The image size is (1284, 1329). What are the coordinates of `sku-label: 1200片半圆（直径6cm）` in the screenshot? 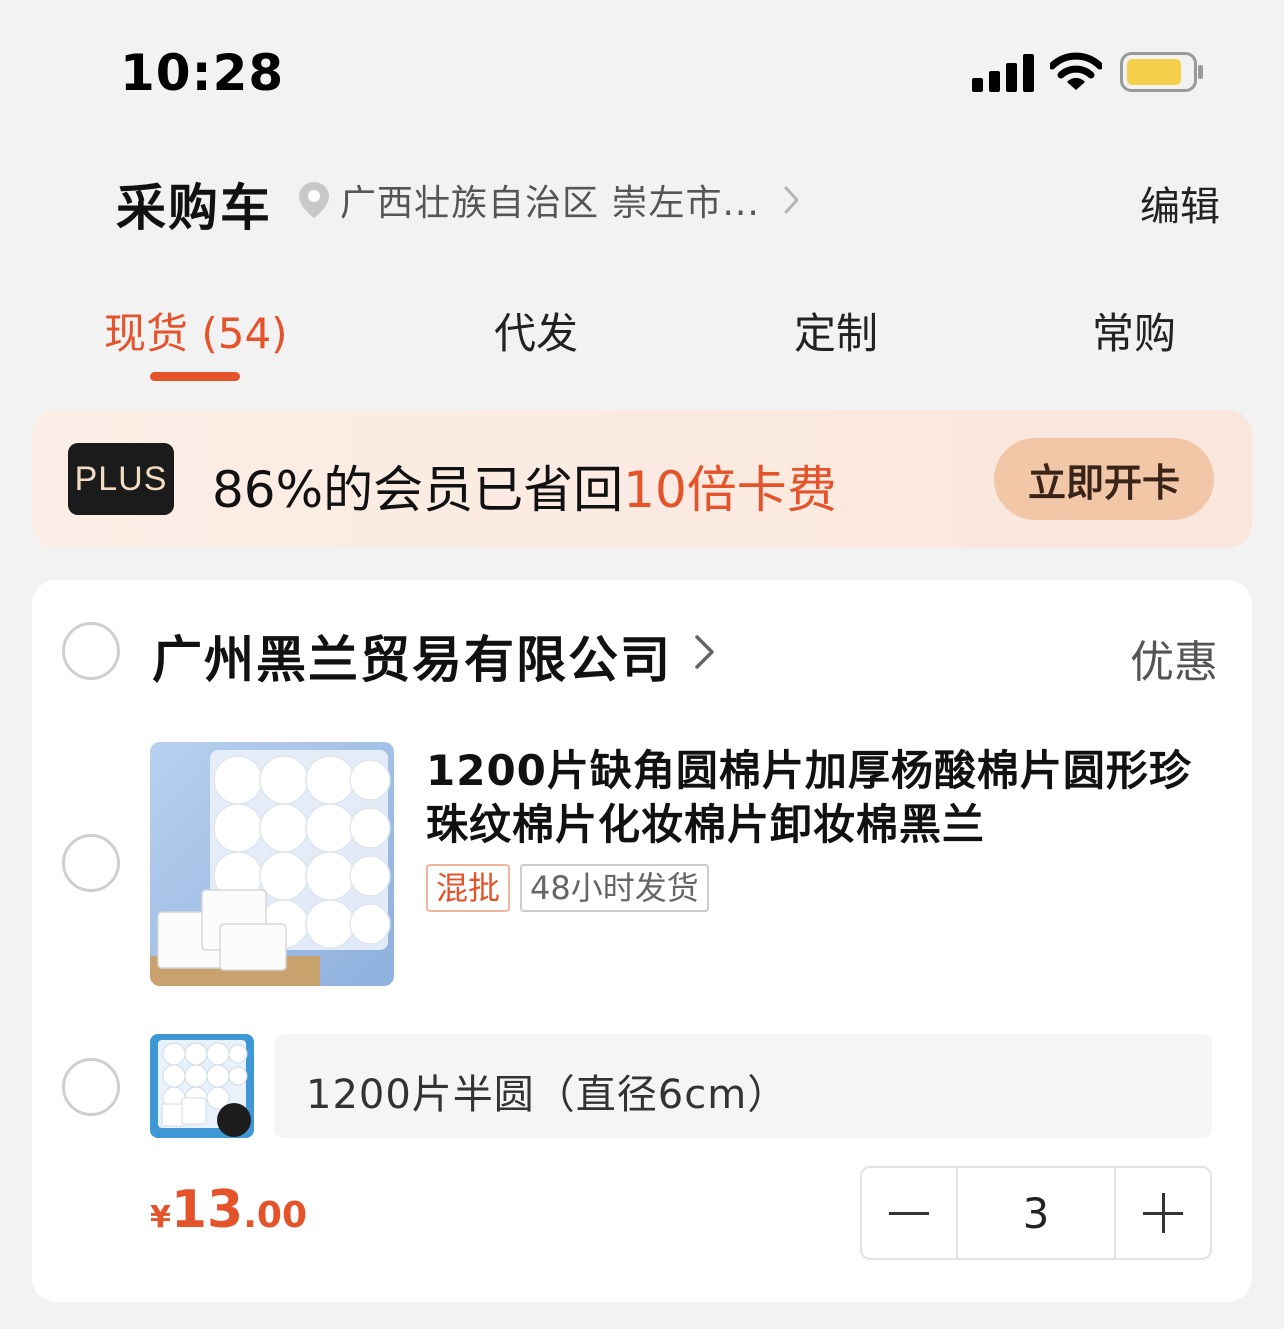 It's located at (547, 1095).